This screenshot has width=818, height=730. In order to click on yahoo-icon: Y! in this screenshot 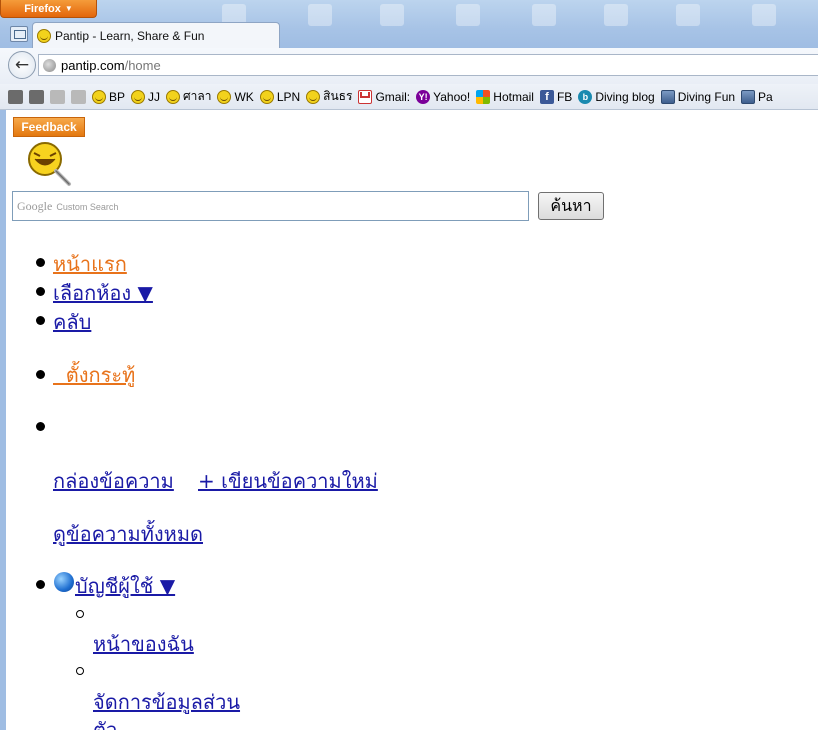, I will do `click(423, 96)`.